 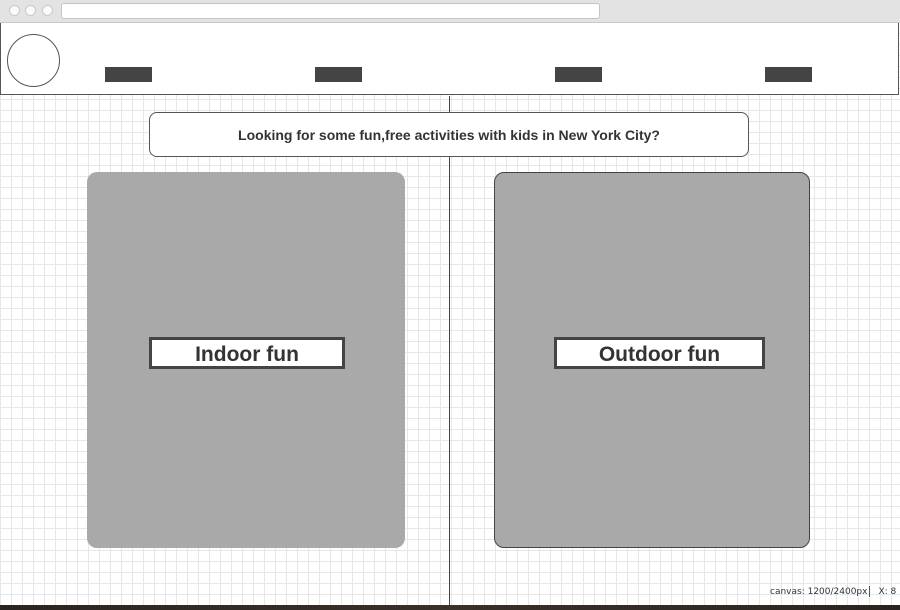 I want to click on status-separator, so click(x=870, y=591).